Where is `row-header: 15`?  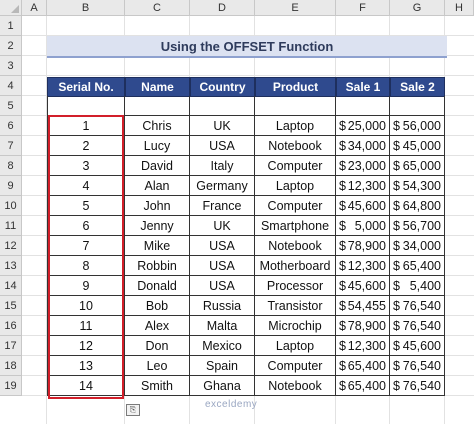
row-header: 15 is located at coordinates (11, 306).